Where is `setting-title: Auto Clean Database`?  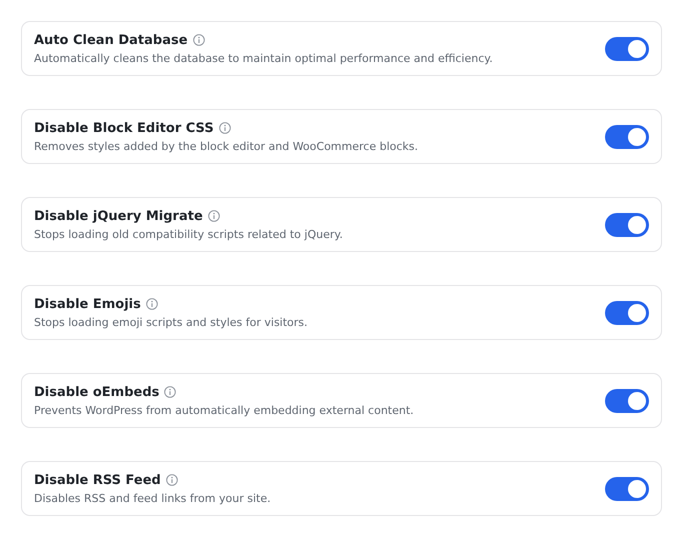
setting-title: Auto Clean Database is located at coordinates (111, 40).